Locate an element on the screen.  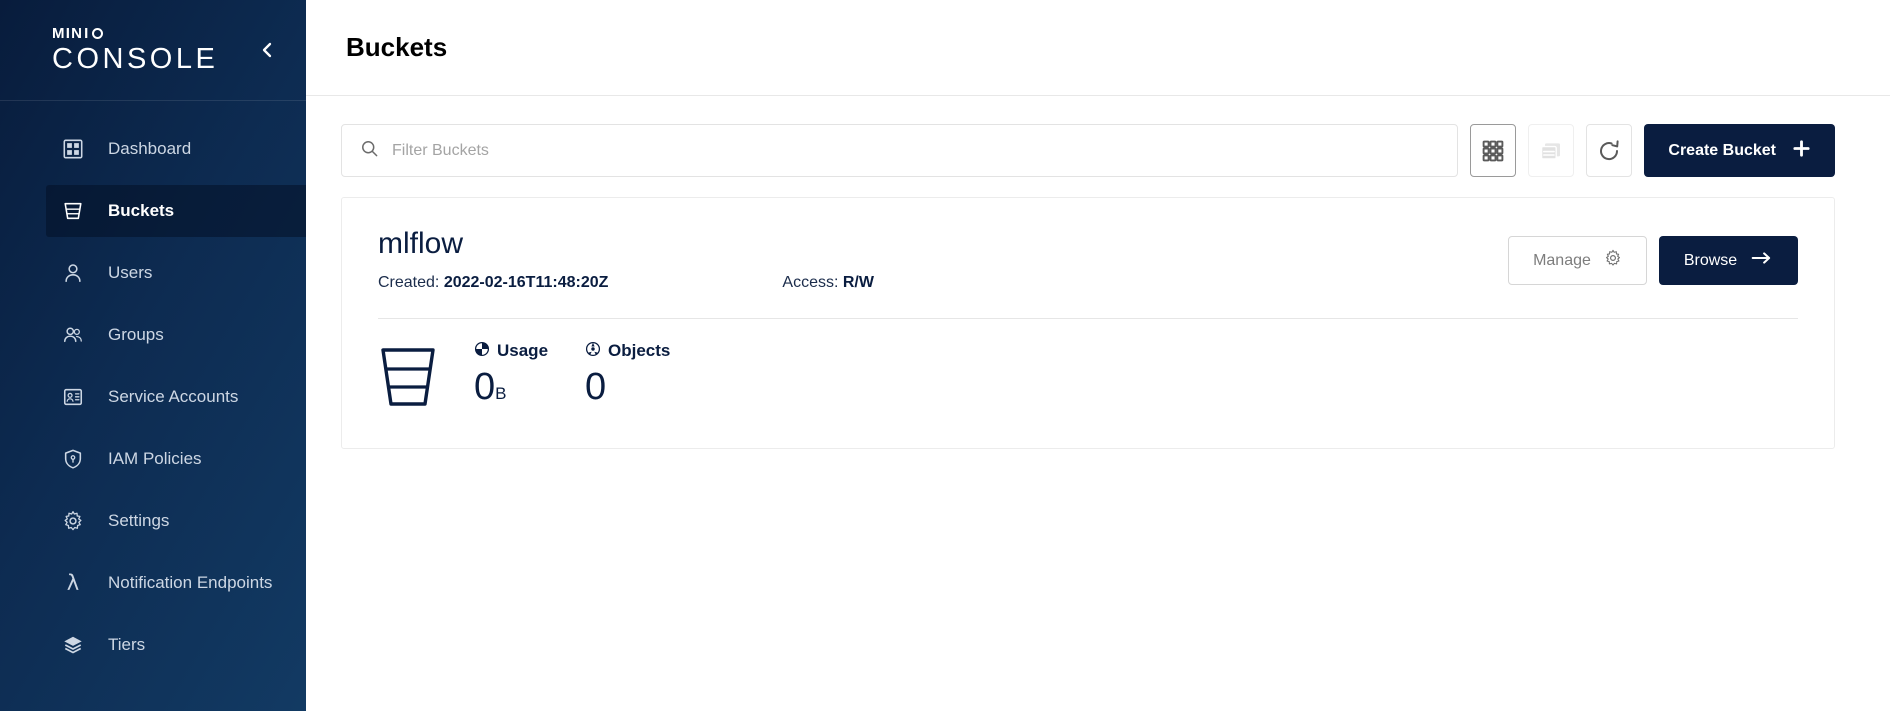
plus-icon is located at coordinates (1801, 151).